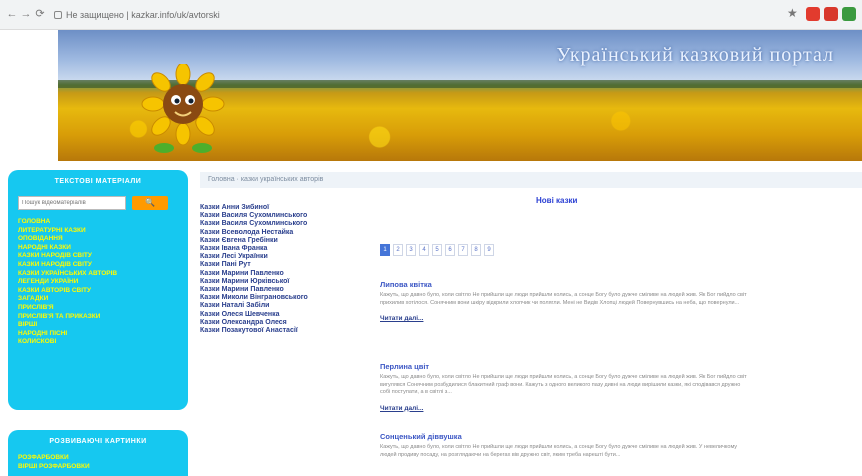  I want to click on reload-icon: ⟳, so click(40, 14).